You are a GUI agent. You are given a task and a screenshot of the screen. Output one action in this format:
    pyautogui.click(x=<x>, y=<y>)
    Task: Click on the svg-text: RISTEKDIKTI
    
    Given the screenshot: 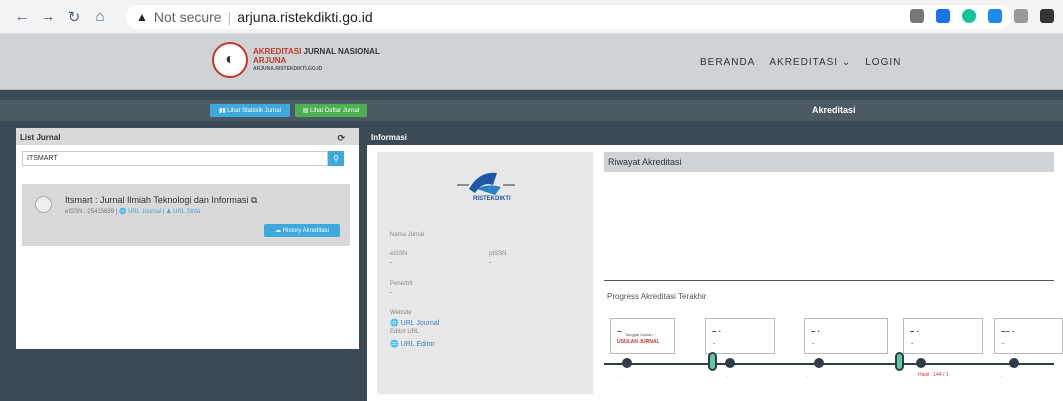 What is the action you would take?
    pyautogui.click(x=492, y=199)
    